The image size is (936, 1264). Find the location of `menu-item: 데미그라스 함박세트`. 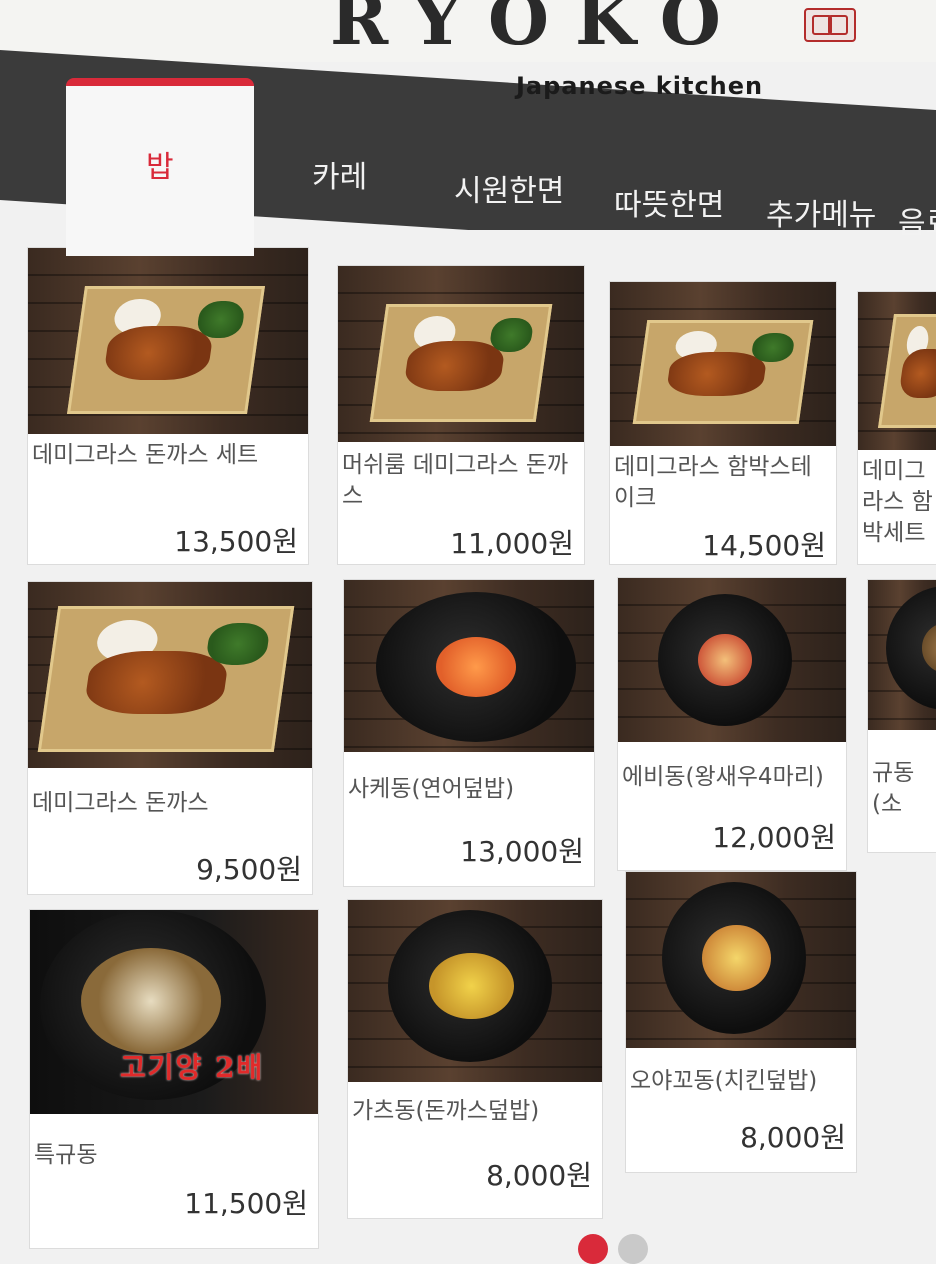

menu-item: 데미그라스 함박세트 is located at coordinates (897, 428).